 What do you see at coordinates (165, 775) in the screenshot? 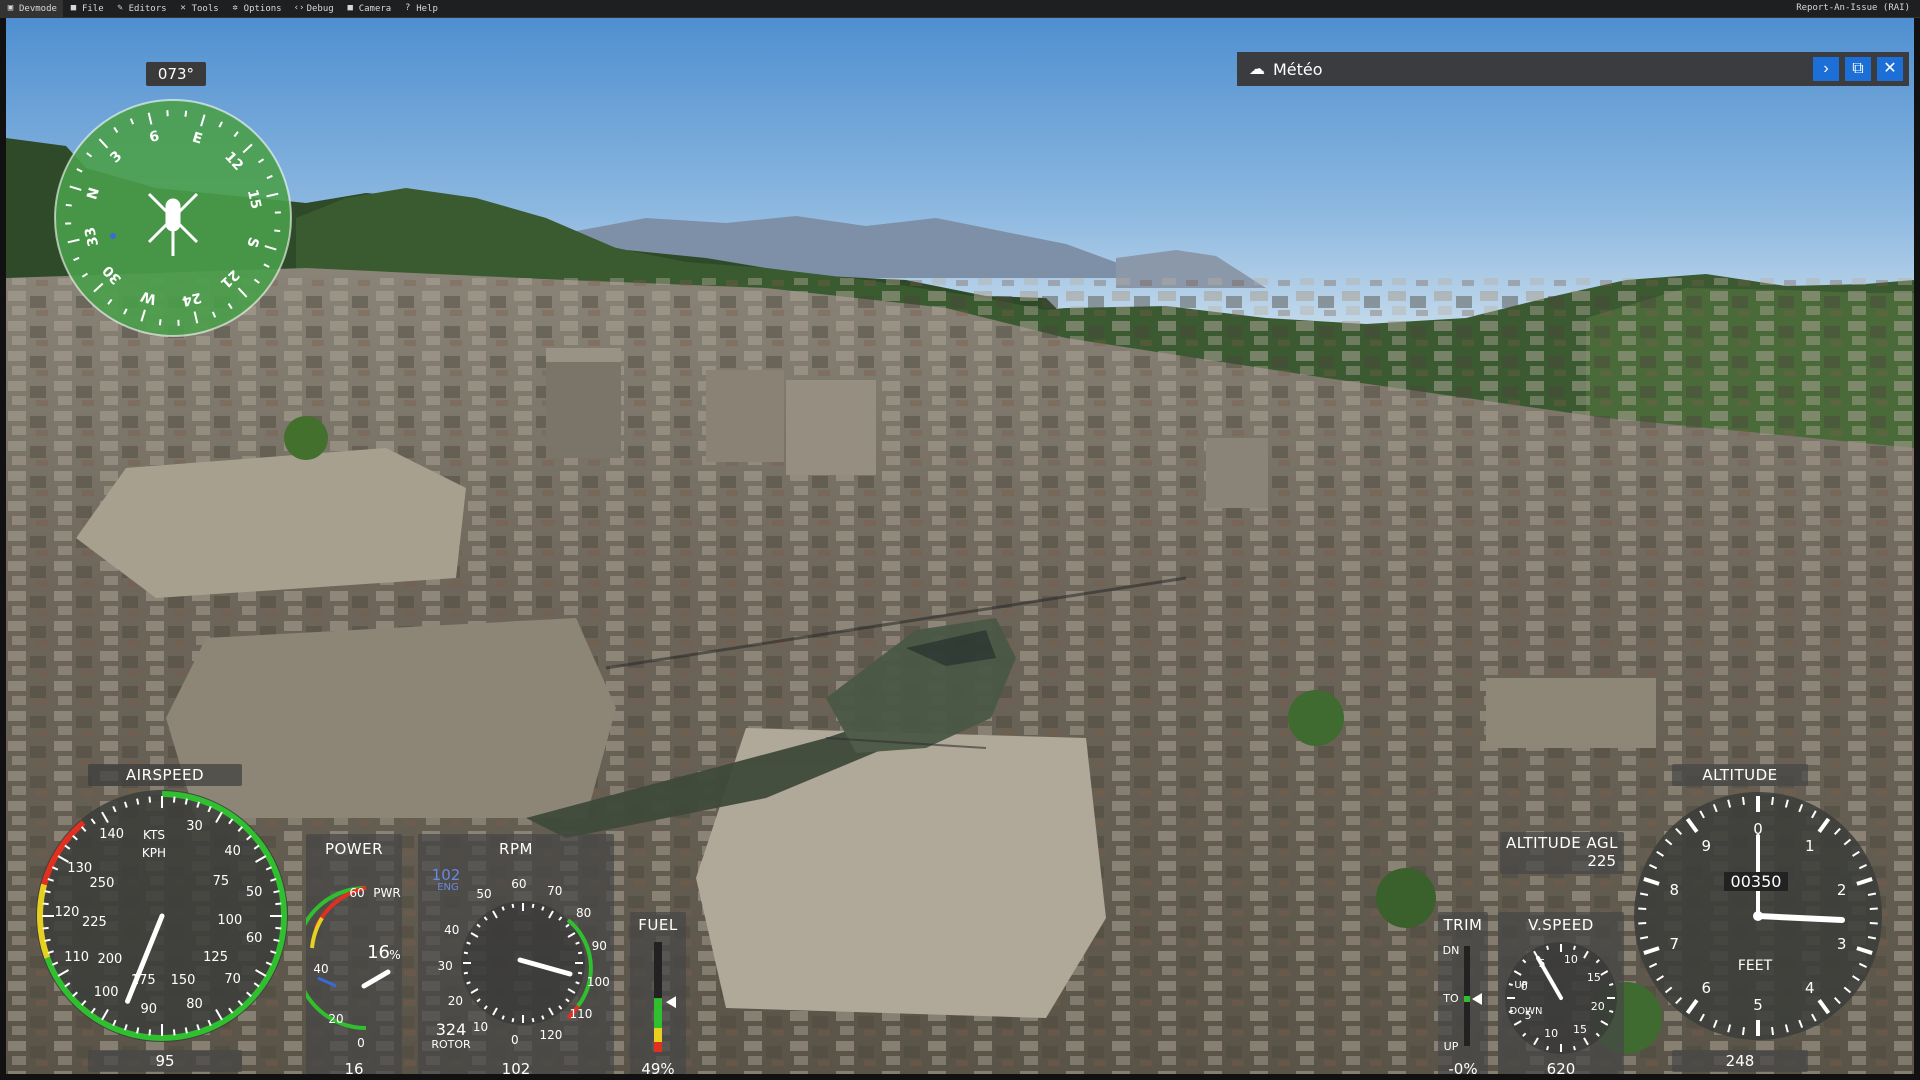
I see `airspeed-title: AIRSPEED` at bounding box center [165, 775].